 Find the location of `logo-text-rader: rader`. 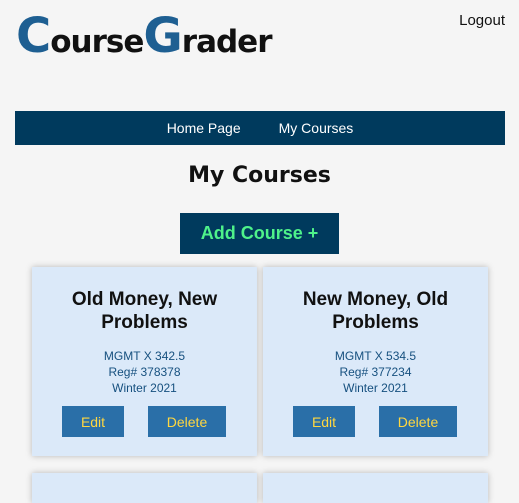

logo-text-rader: rader is located at coordinates (227, 42).